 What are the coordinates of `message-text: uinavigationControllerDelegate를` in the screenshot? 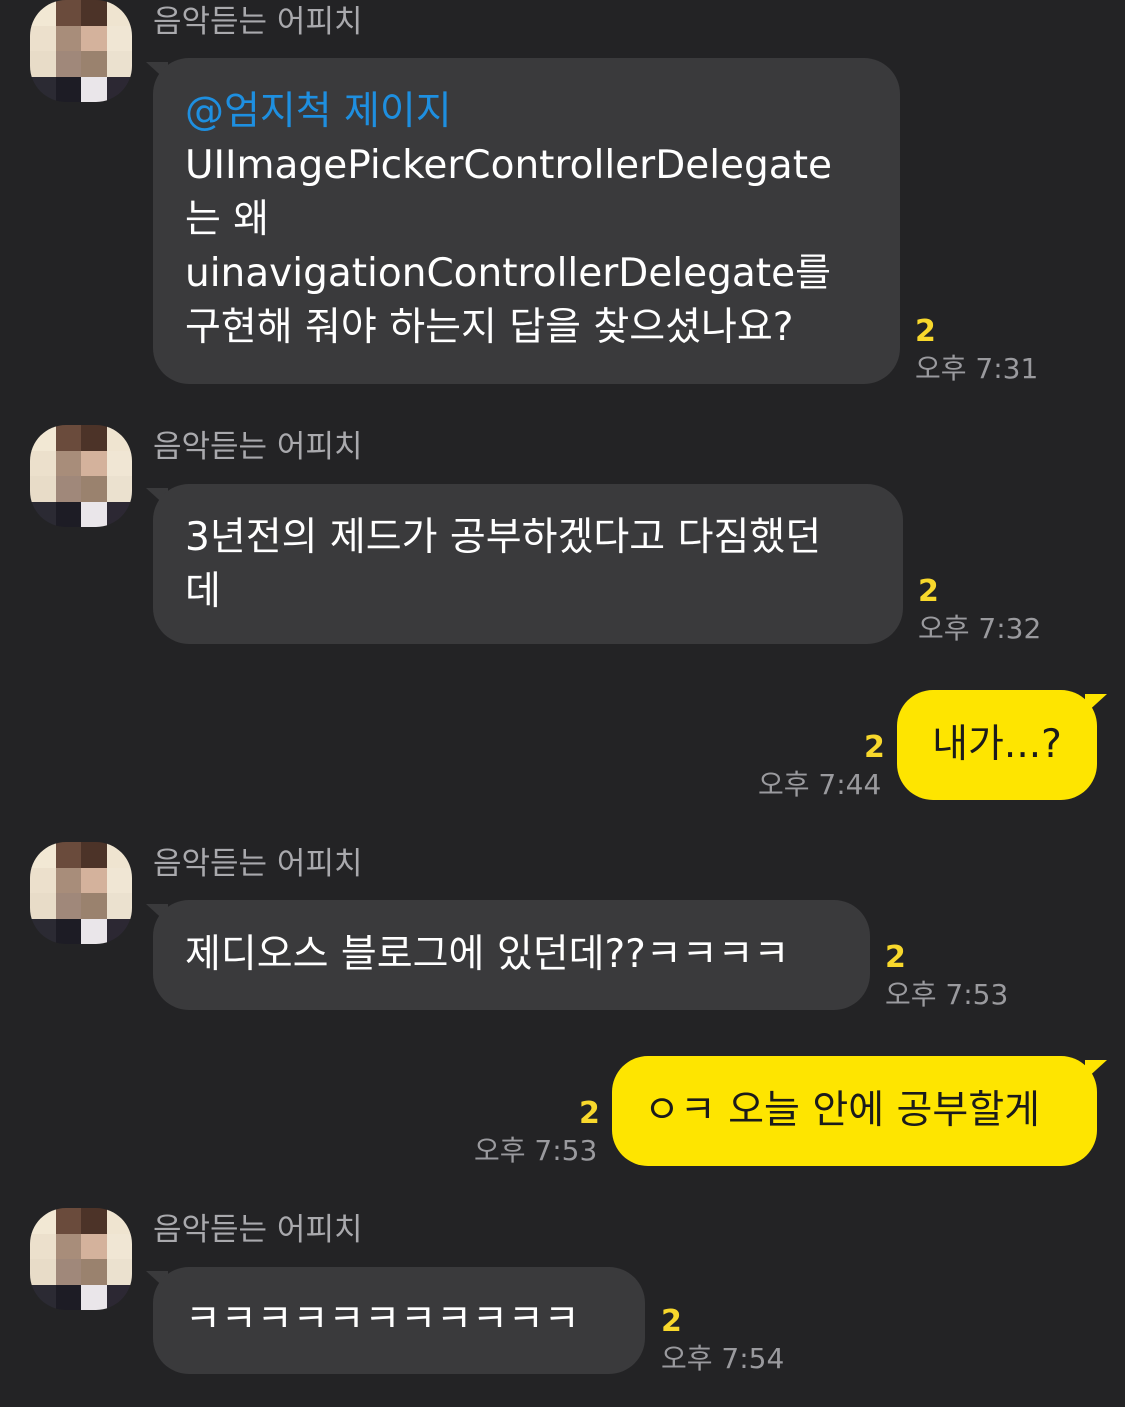 It's located at (508, 273).